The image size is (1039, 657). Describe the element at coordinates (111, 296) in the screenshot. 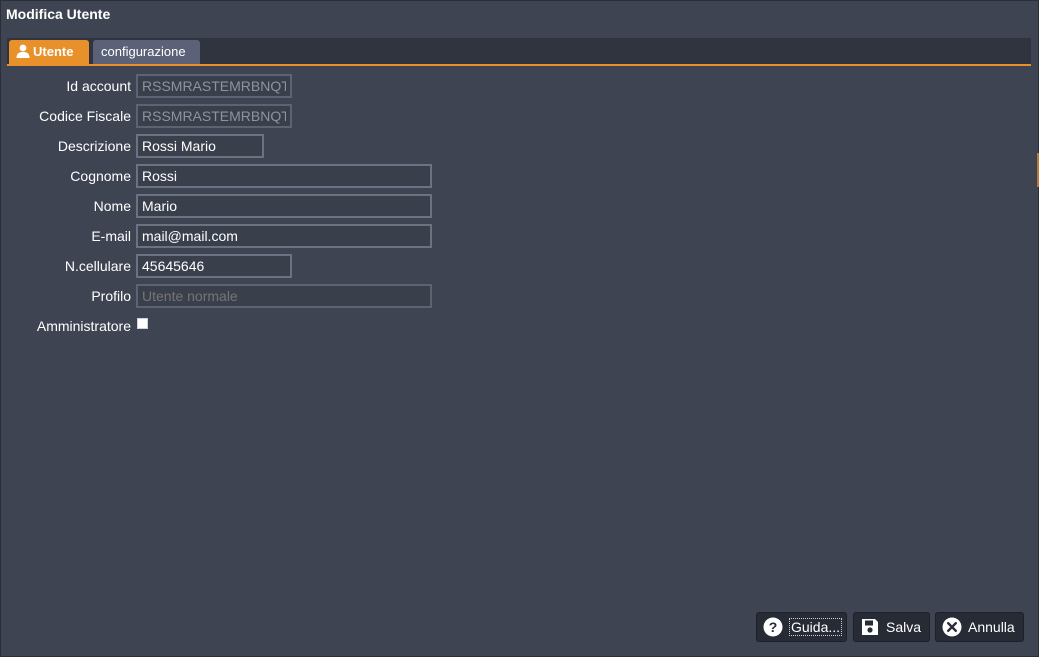

I see `profilo-label: Profilo` at that location.